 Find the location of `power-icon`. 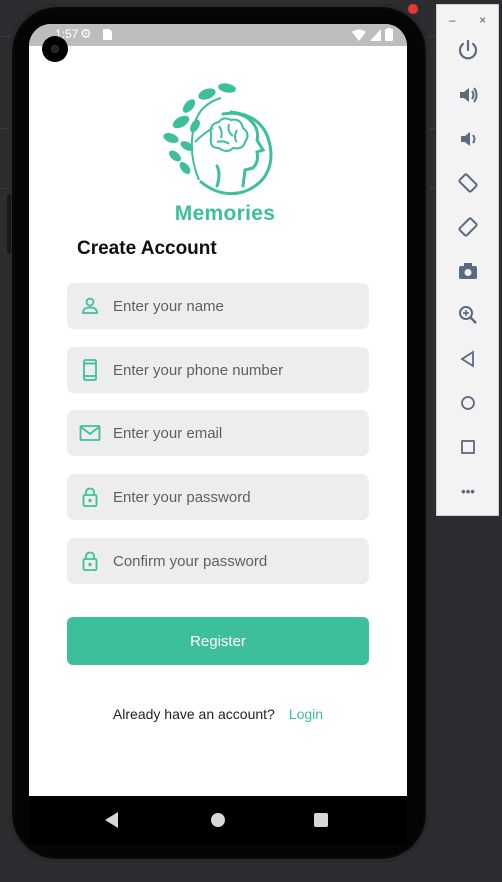

power-icon is located at coordinates (468, 49).